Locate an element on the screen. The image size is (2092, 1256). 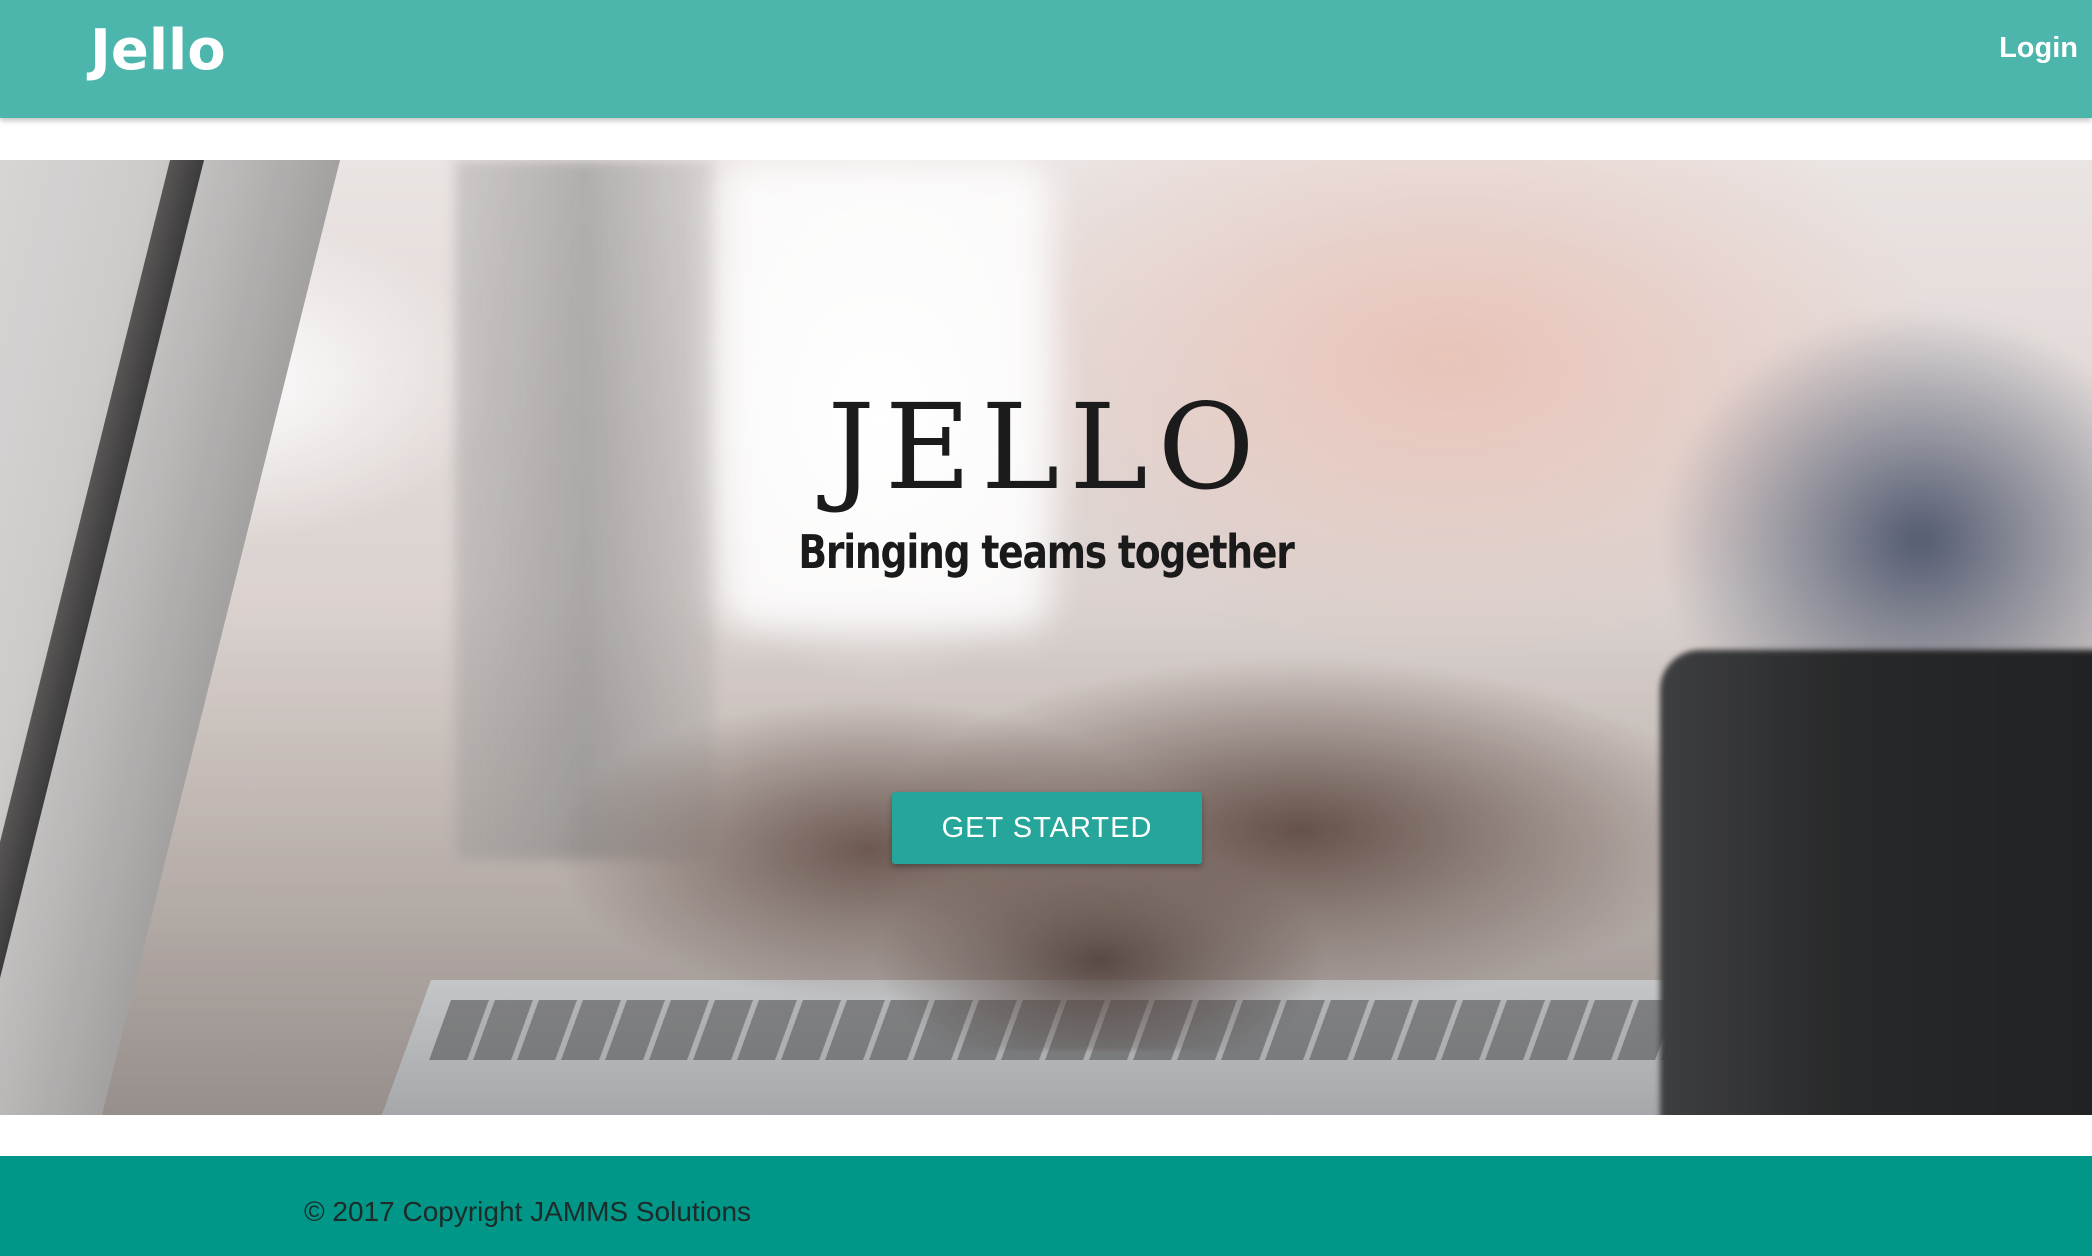
copyright-text: © 2017 Copyright JAMMS Solutions is located at coordinates (528, 1211).